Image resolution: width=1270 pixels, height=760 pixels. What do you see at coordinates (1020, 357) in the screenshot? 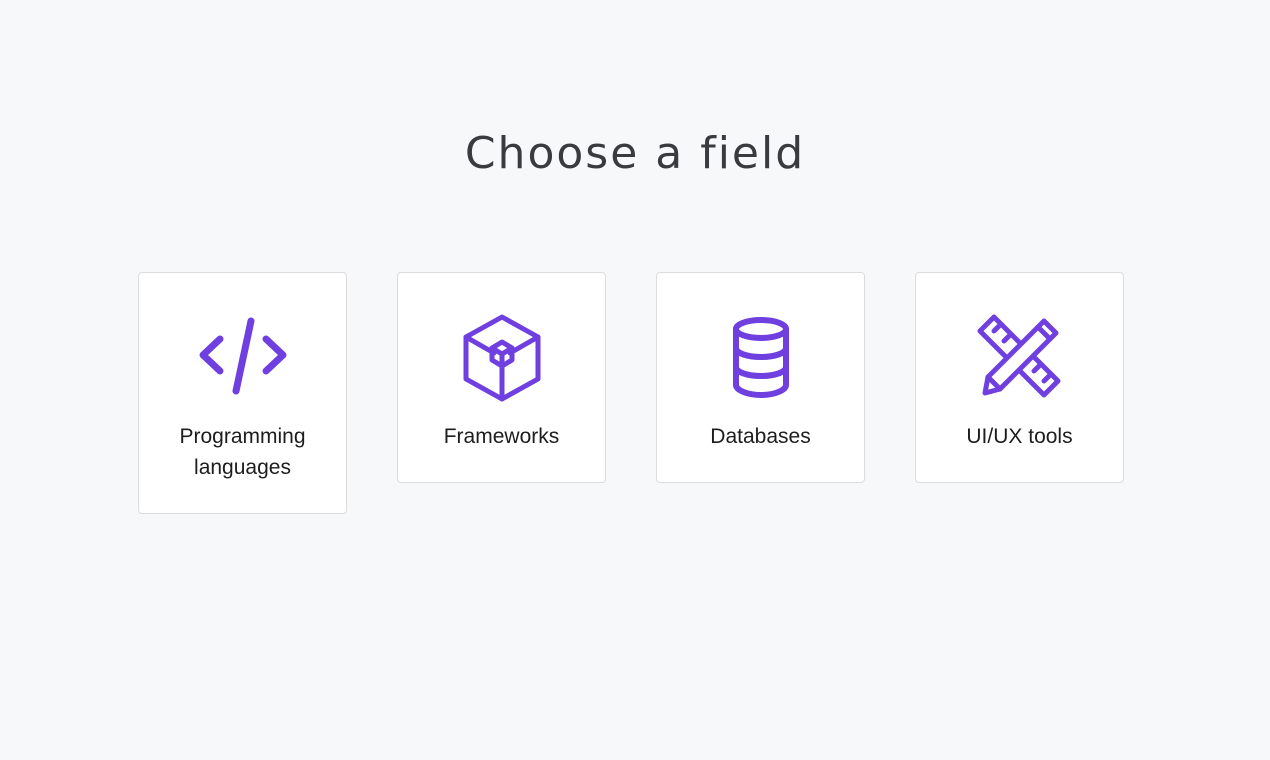
I see `ruler-pencil-icon` at bounding box center [1020, 357].